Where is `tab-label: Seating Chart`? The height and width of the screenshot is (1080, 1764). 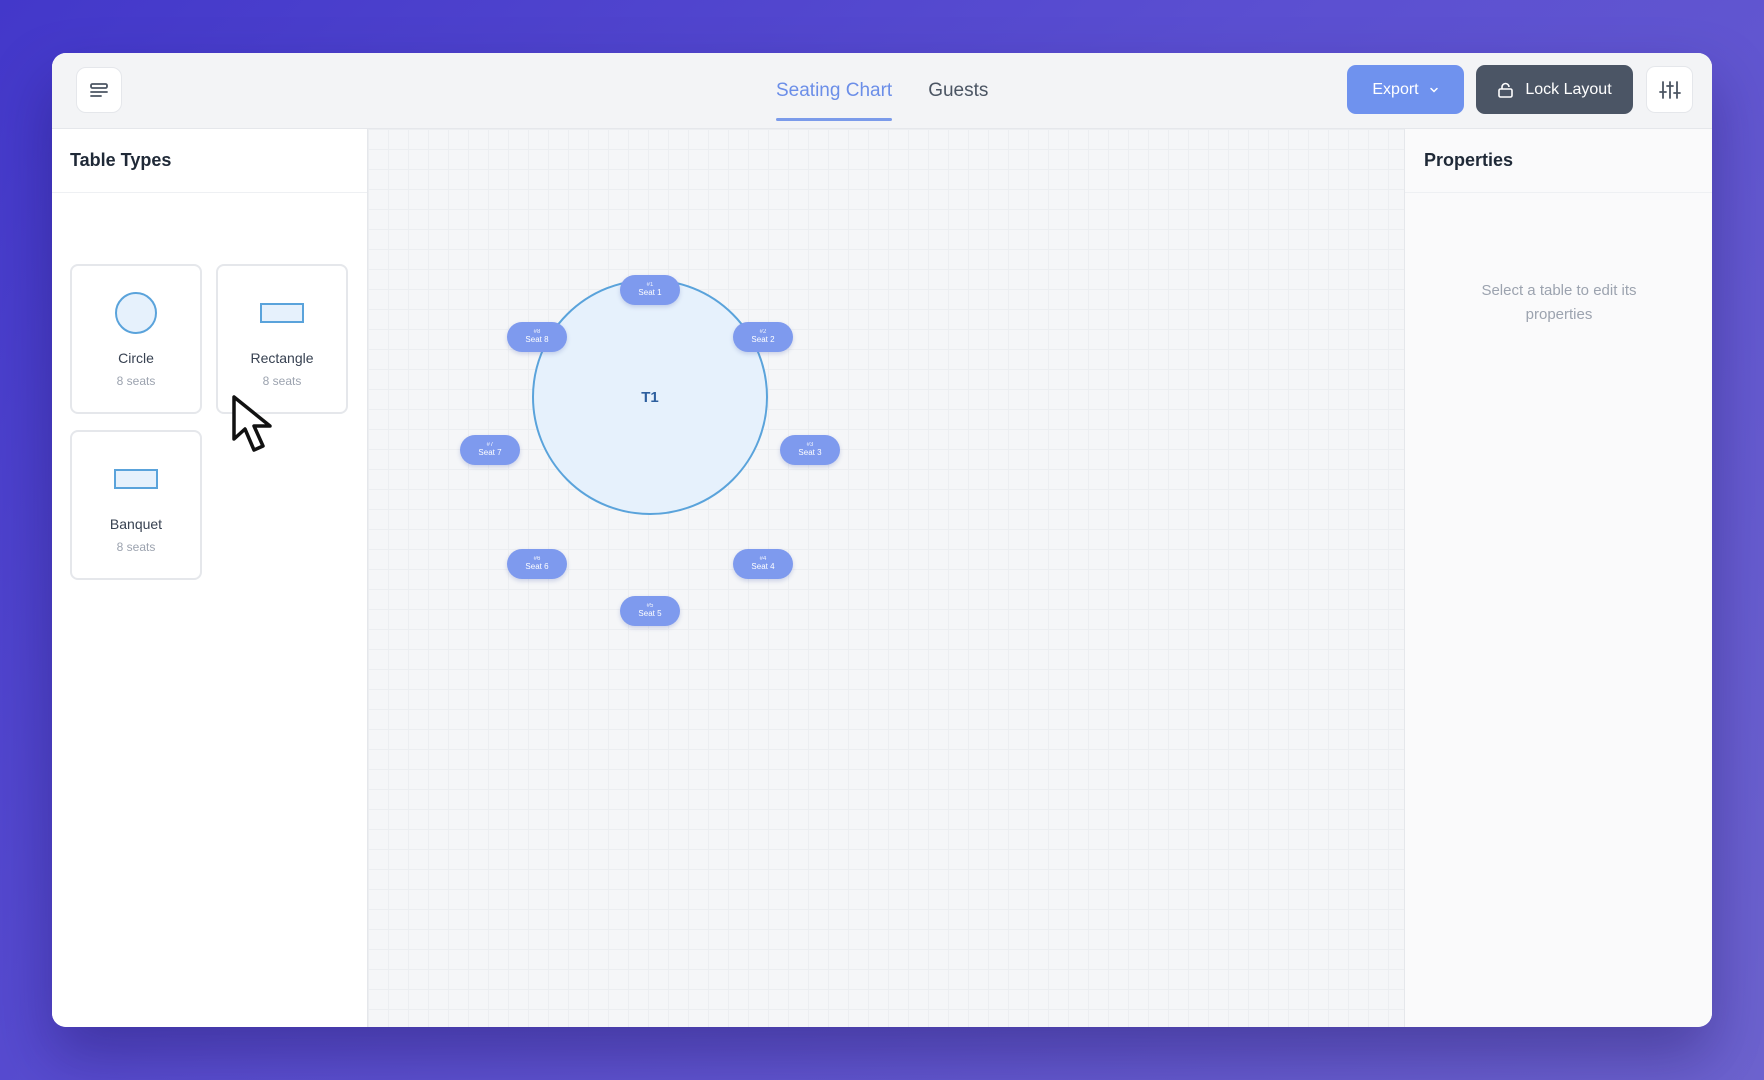
tab-label: Seating Chart is located at coordinates (834, 90).